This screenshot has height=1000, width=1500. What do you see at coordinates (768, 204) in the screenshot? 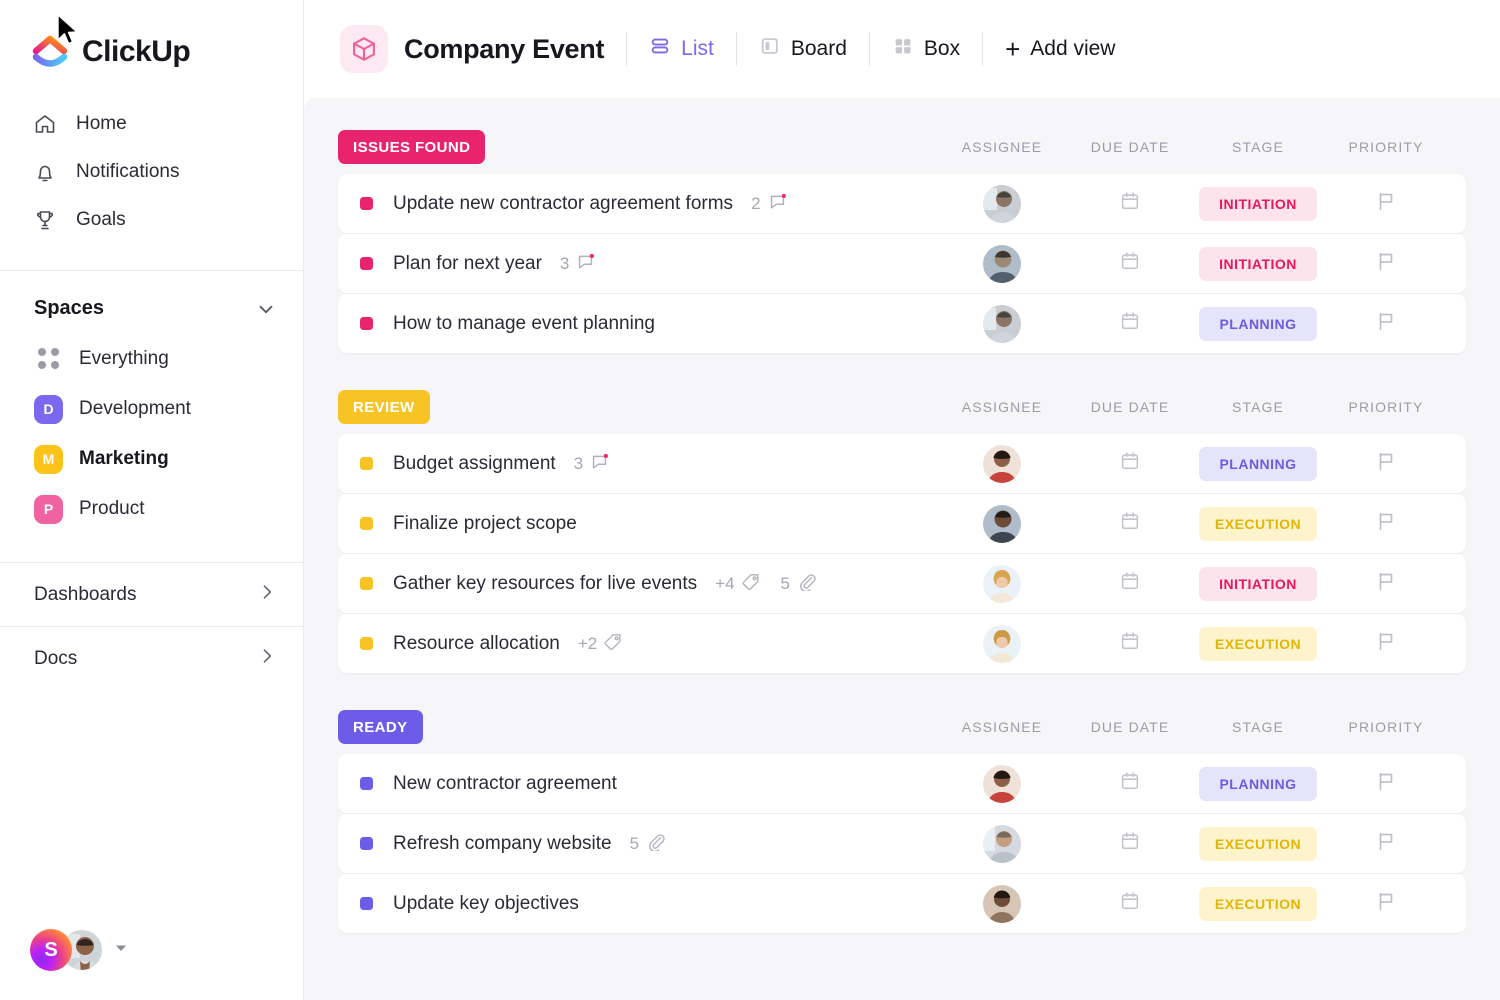
I see `comment-count-group: 2` at bounding box center [768, 204].